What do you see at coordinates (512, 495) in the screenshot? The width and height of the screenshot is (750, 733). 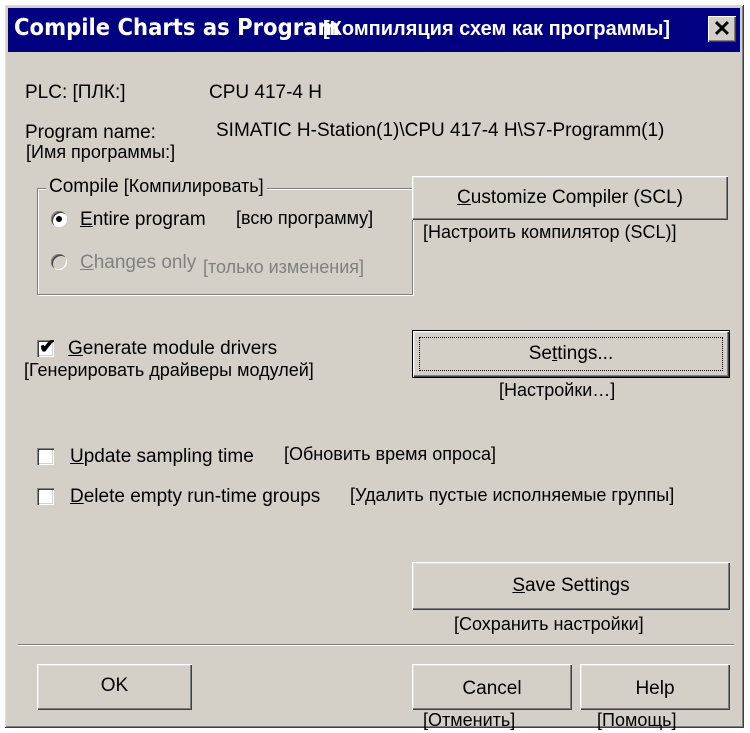 I see `delete-empty-groups-translation: [Удалить пустые исполняемые группы]` at bounding box center [512, 495].